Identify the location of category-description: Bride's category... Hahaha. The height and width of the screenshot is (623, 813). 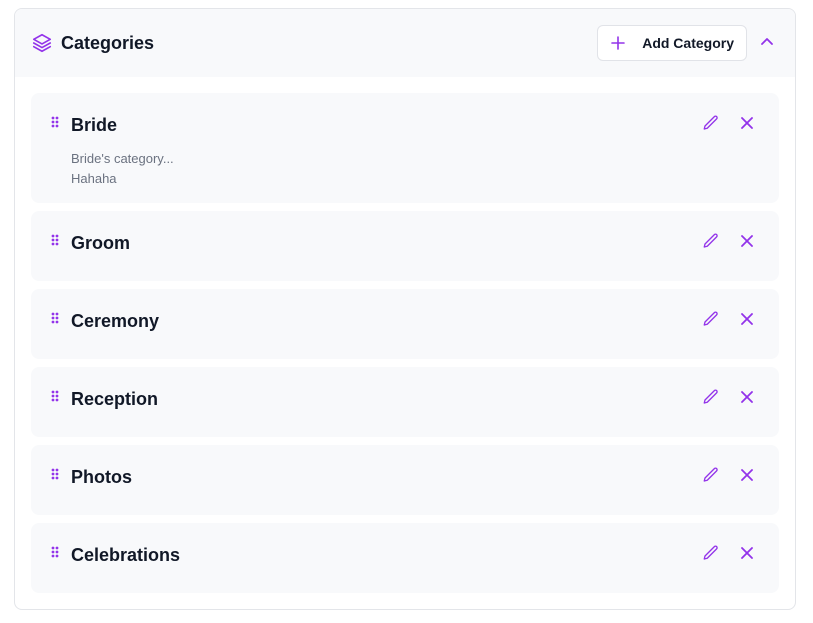
(122, 169).